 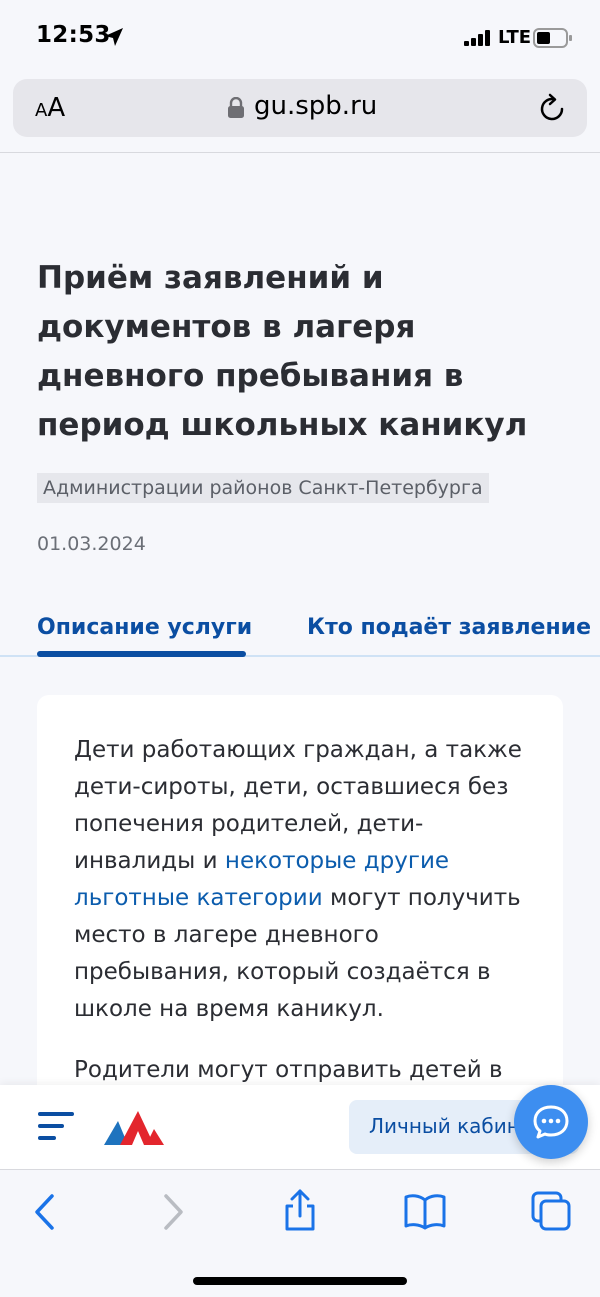 I want to click on active-tab-indicator, so click(x=141, y=654).